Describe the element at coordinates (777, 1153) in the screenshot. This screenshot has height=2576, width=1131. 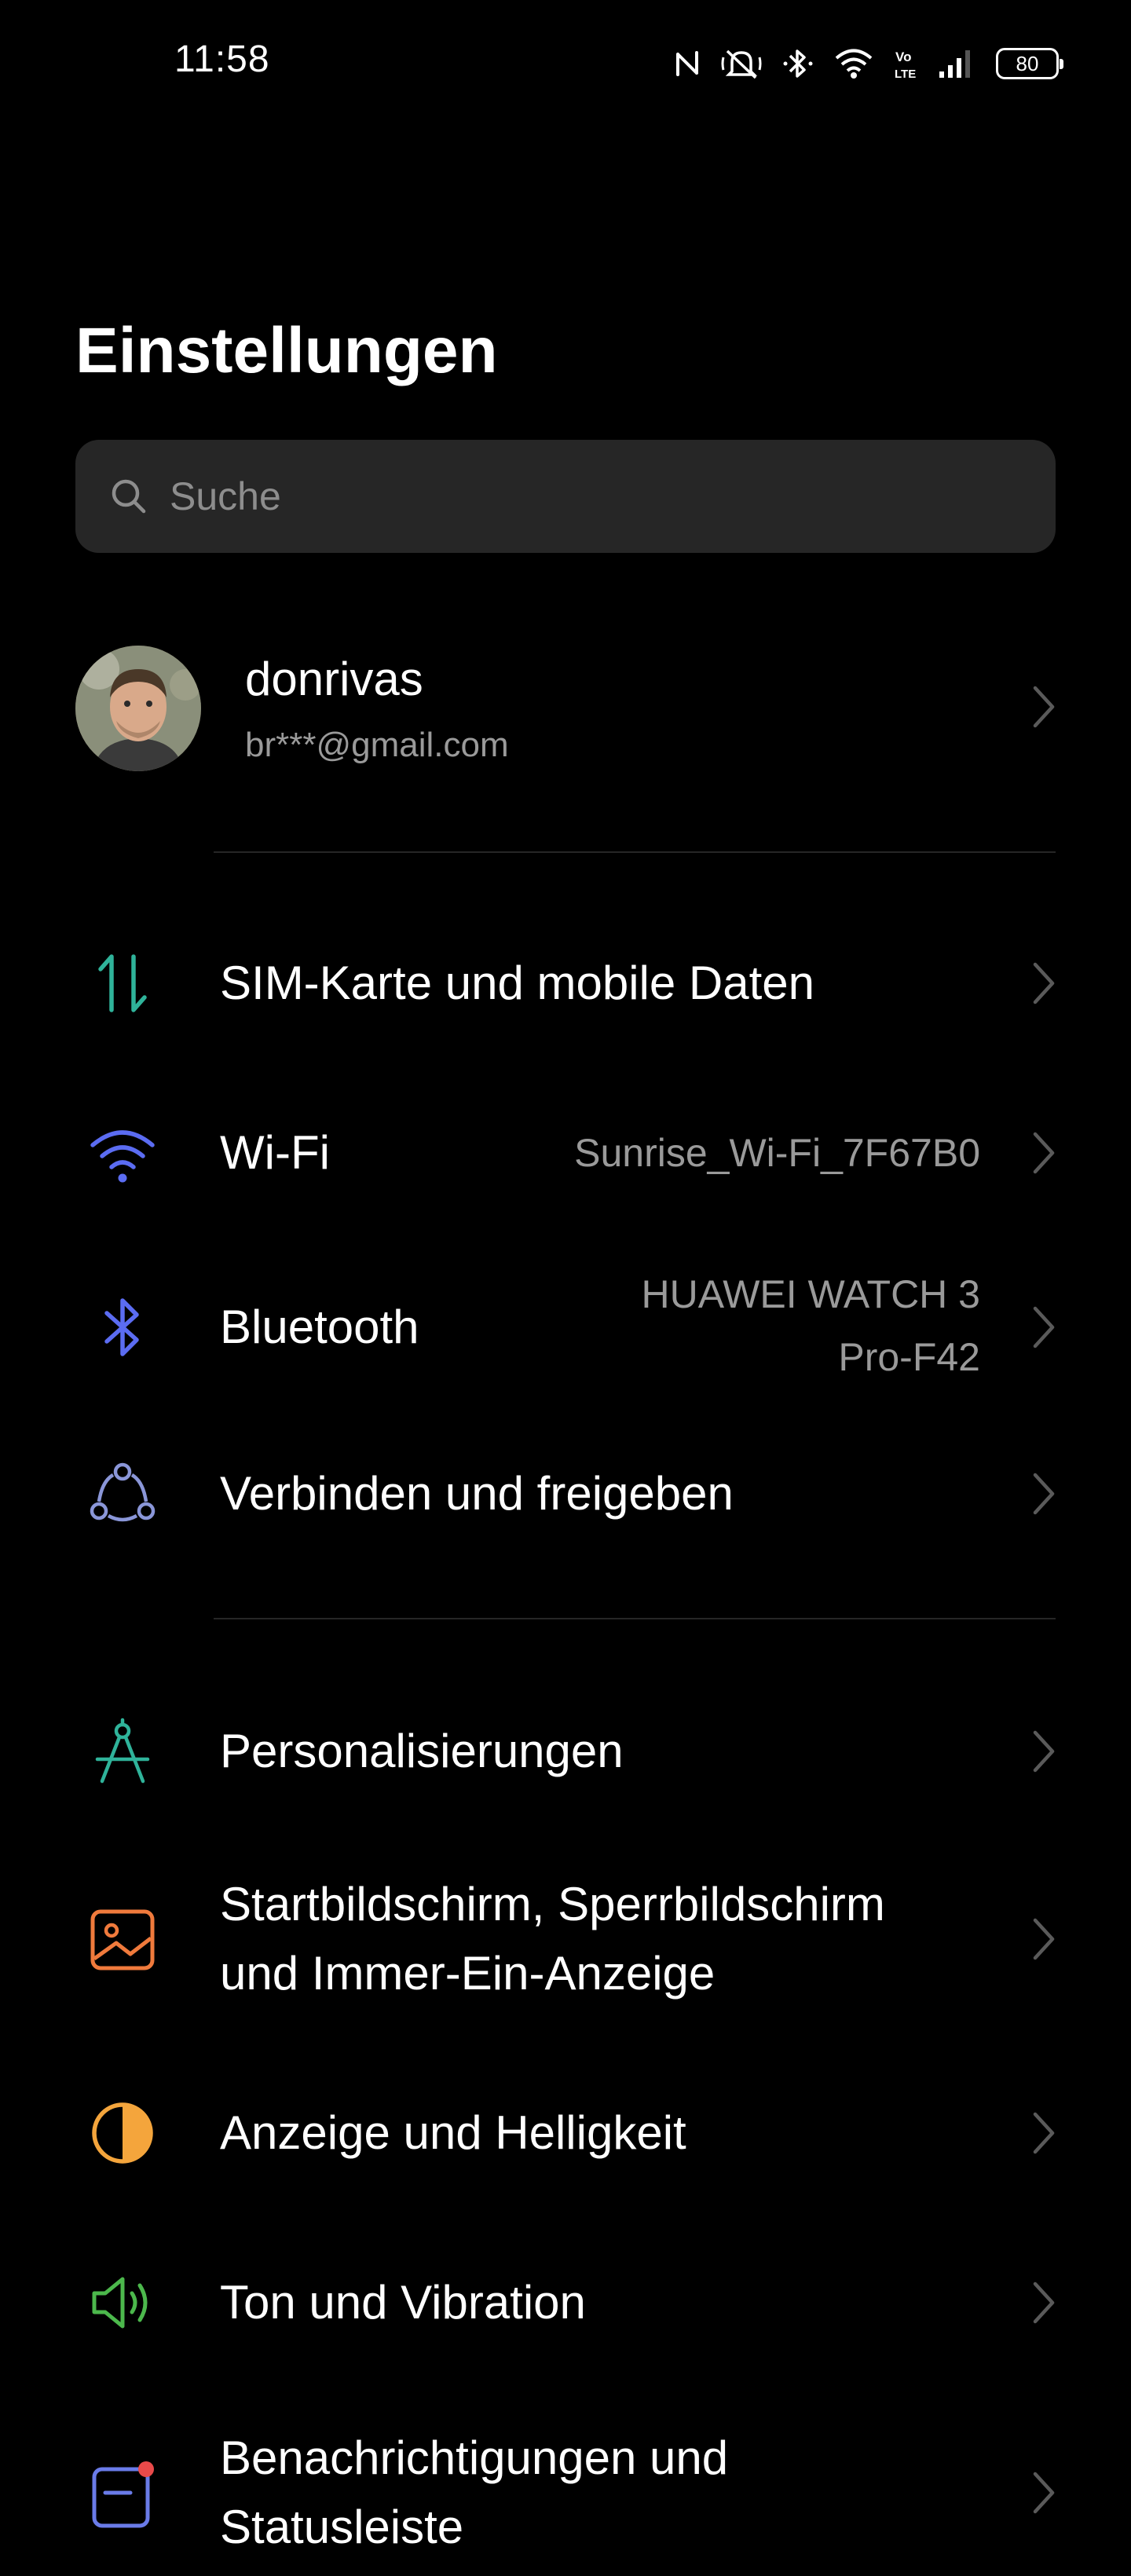
I see `wifi-network-name: Sunrise_Wi-Fi_7F67B0` at that location.